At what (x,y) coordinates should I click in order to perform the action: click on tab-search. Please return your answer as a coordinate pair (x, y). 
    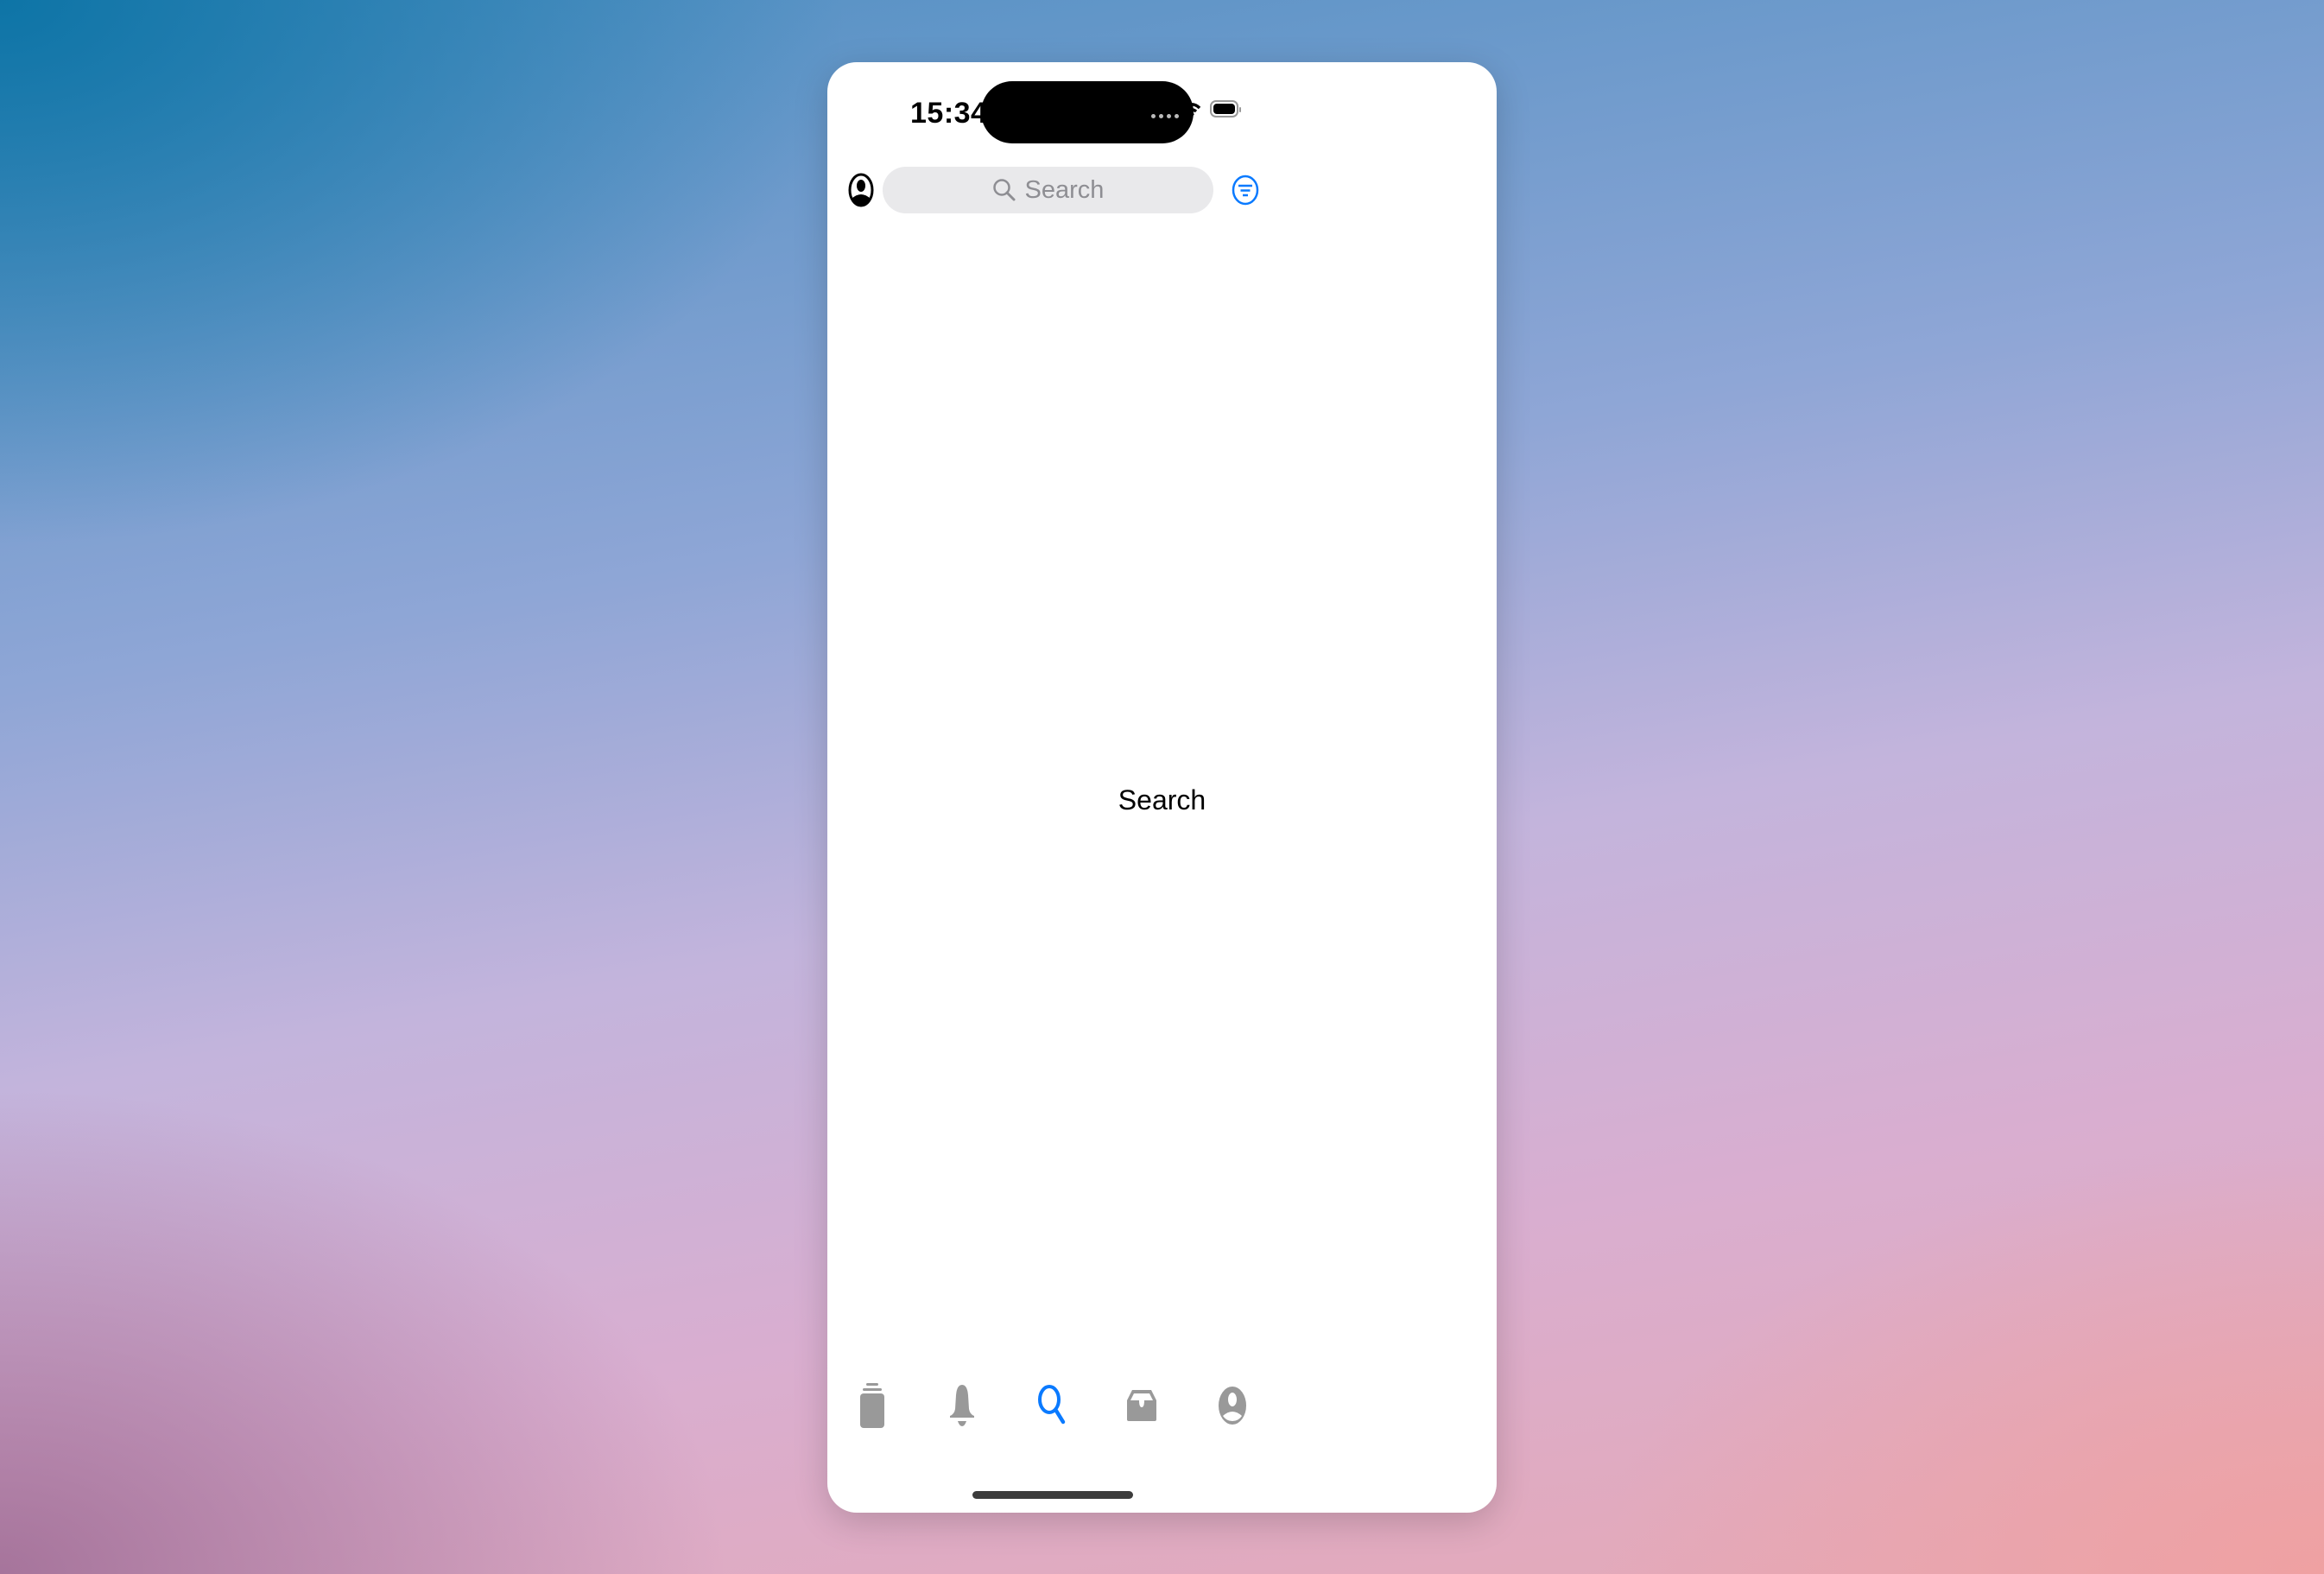
    Looking at the image, I should click on (1052, 1405).